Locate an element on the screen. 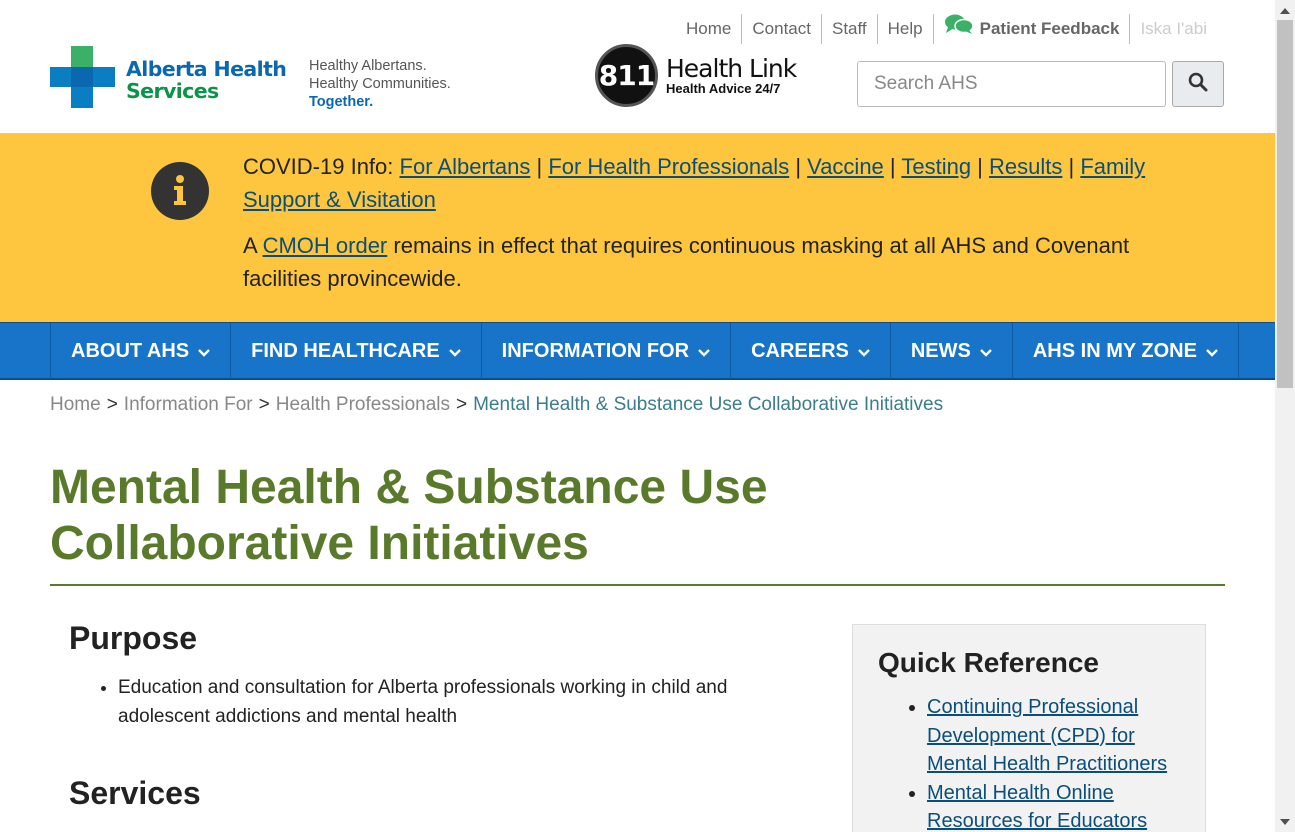 The image size is (1295, 832). utility-link-help: Help is located at coordinates (904, 29).